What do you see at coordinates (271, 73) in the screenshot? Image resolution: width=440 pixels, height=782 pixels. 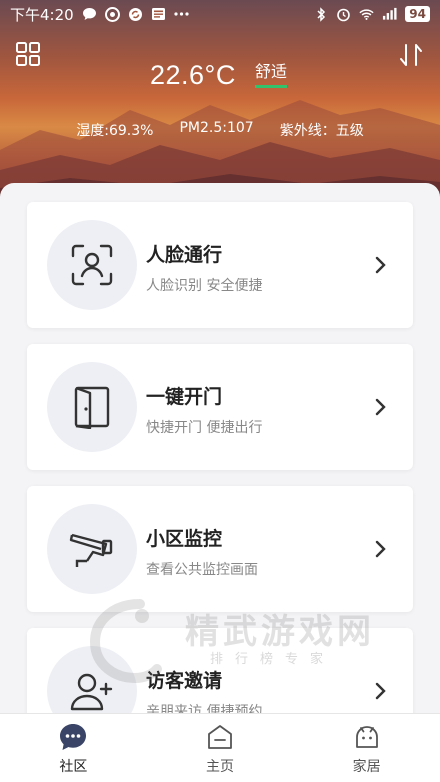 I see `comfort-level: 舒适` at bounding box center [271, 73].